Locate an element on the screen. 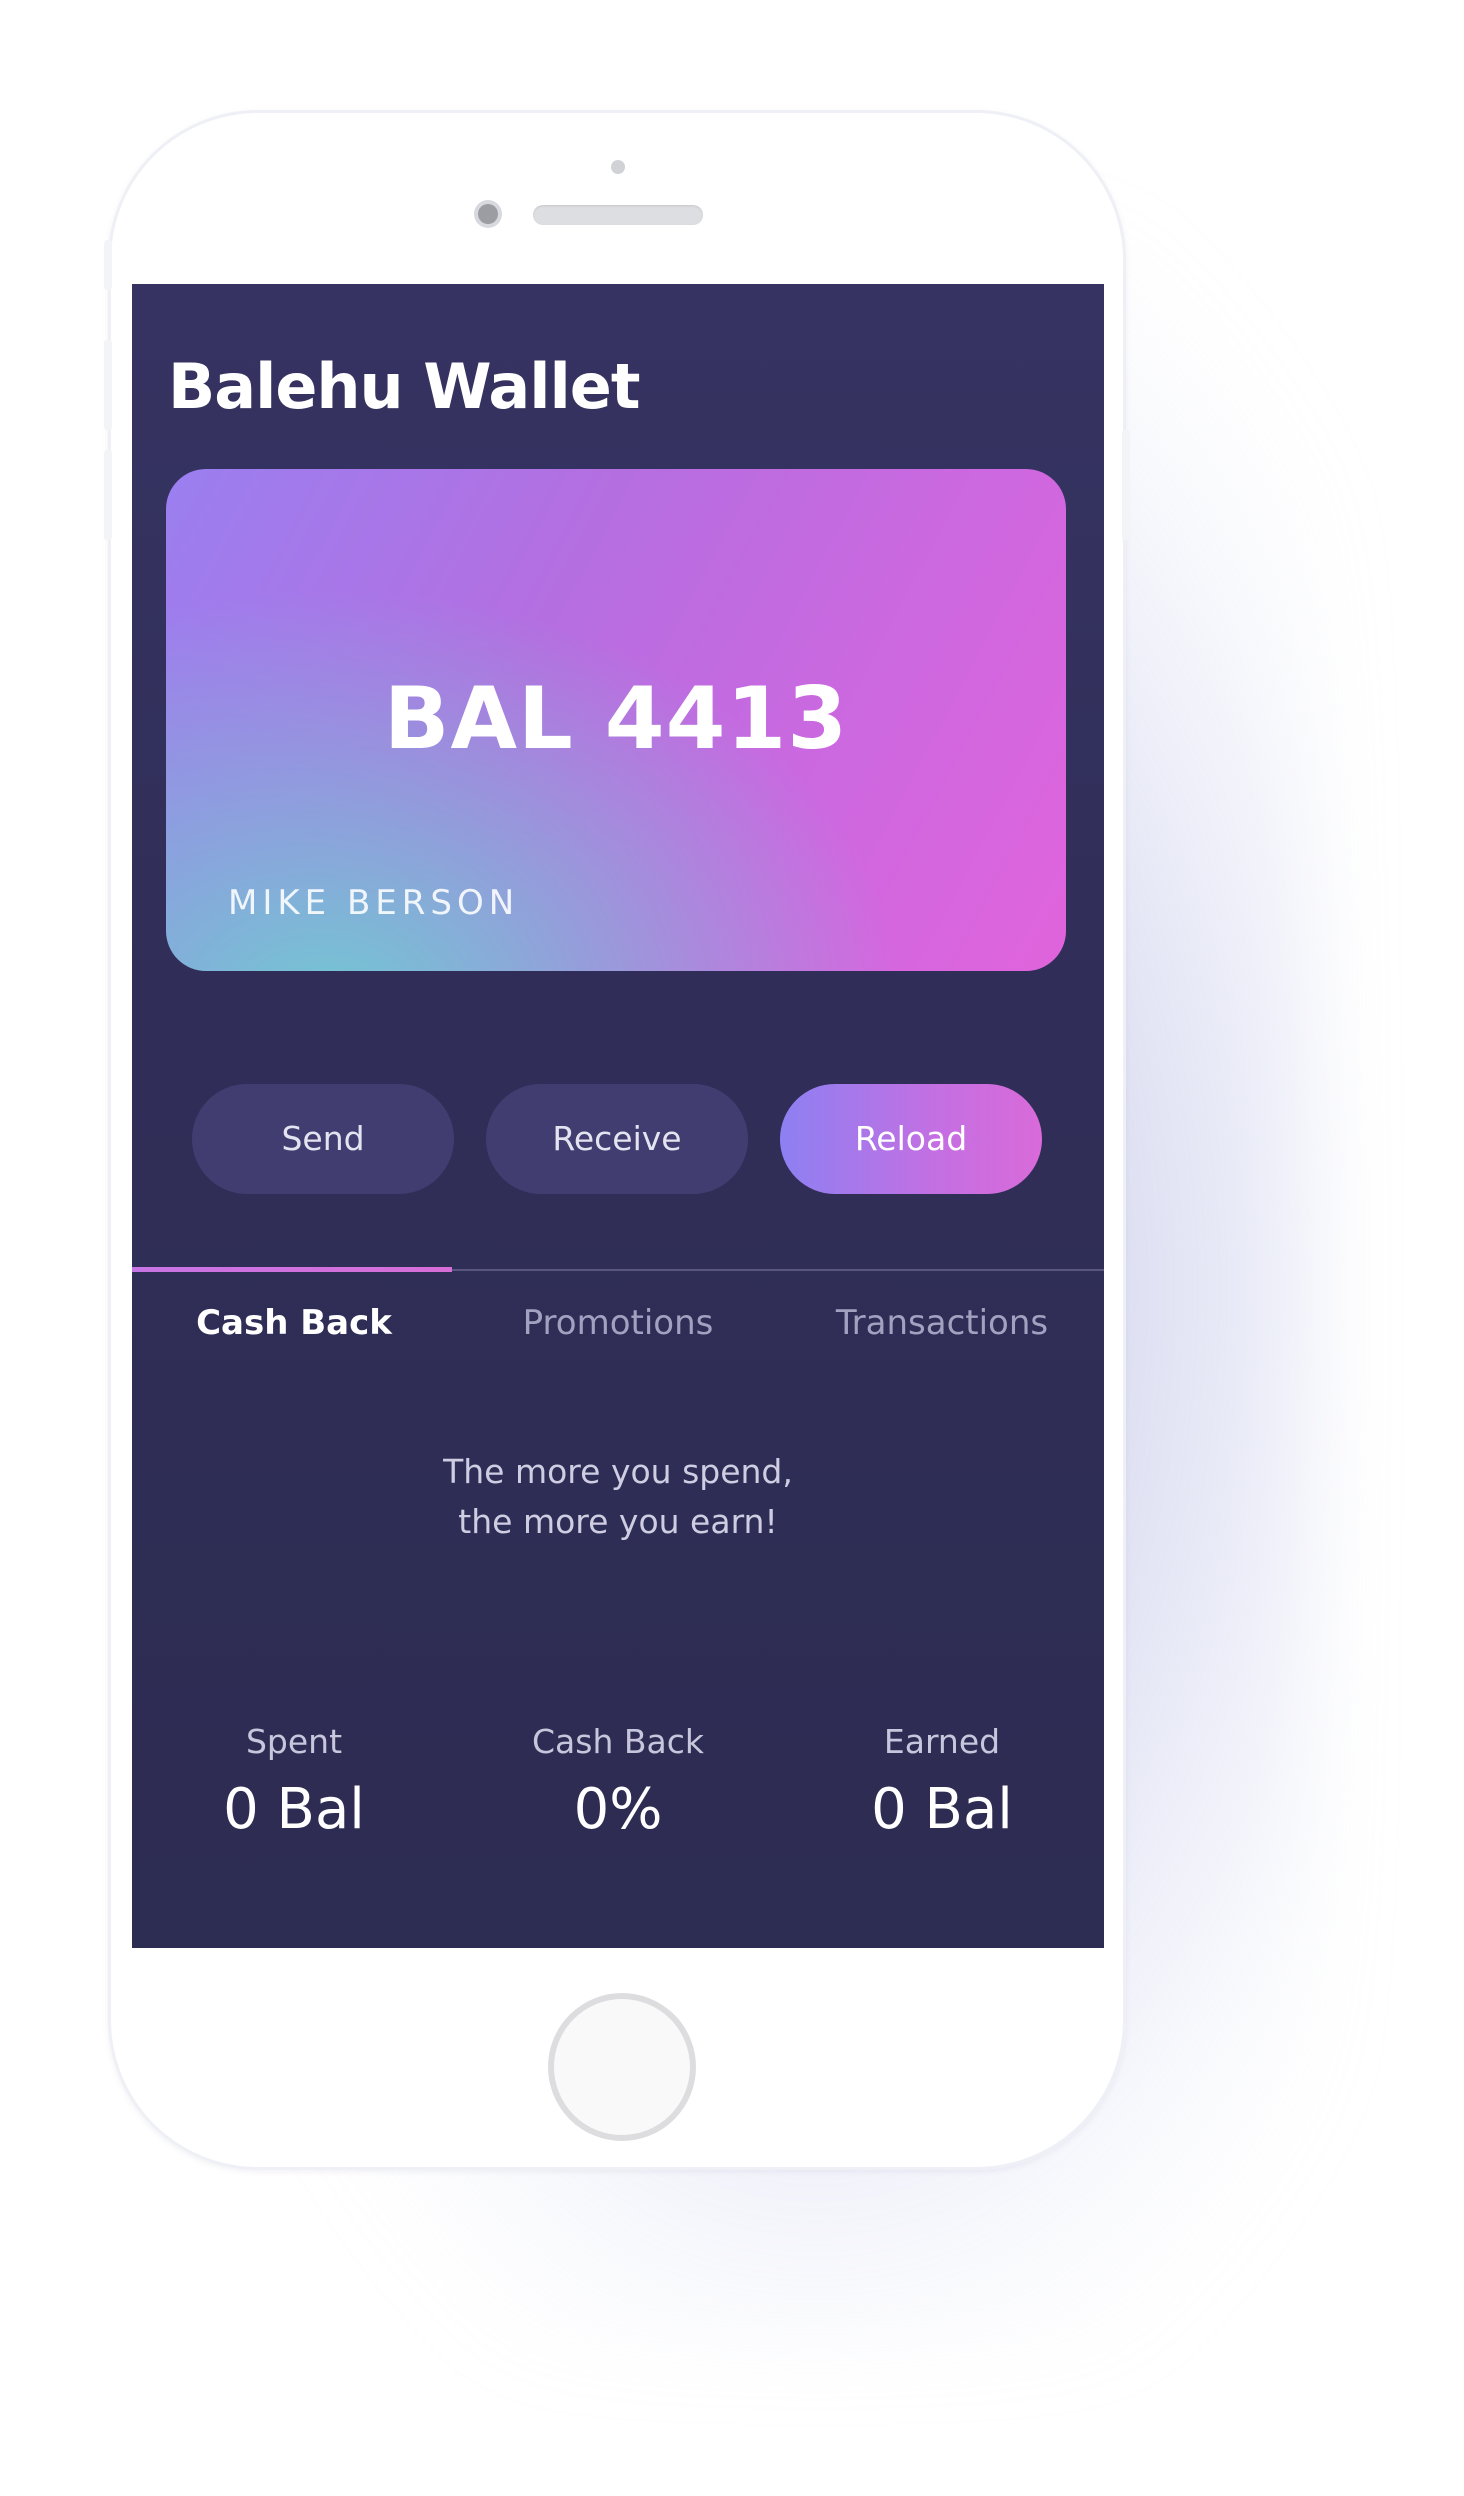  tab-promotions: Promotions is located at coordinates (618, 1323).